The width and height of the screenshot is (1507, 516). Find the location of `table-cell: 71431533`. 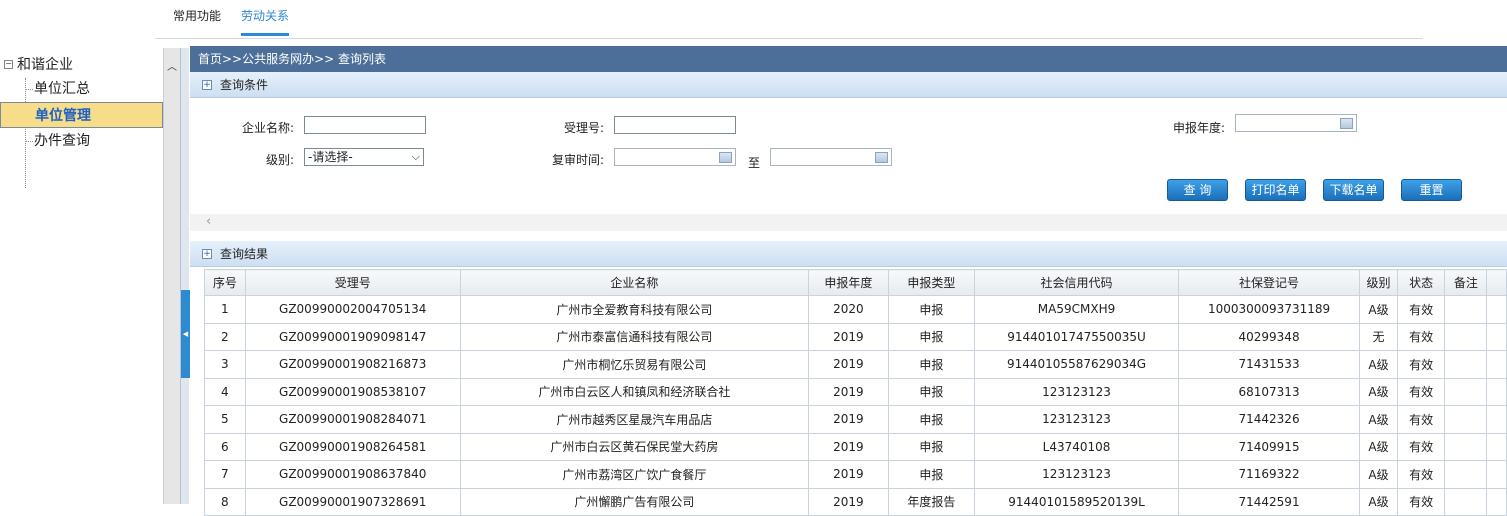

table-cell: 71431533 is located at coordinates (1269, 364).